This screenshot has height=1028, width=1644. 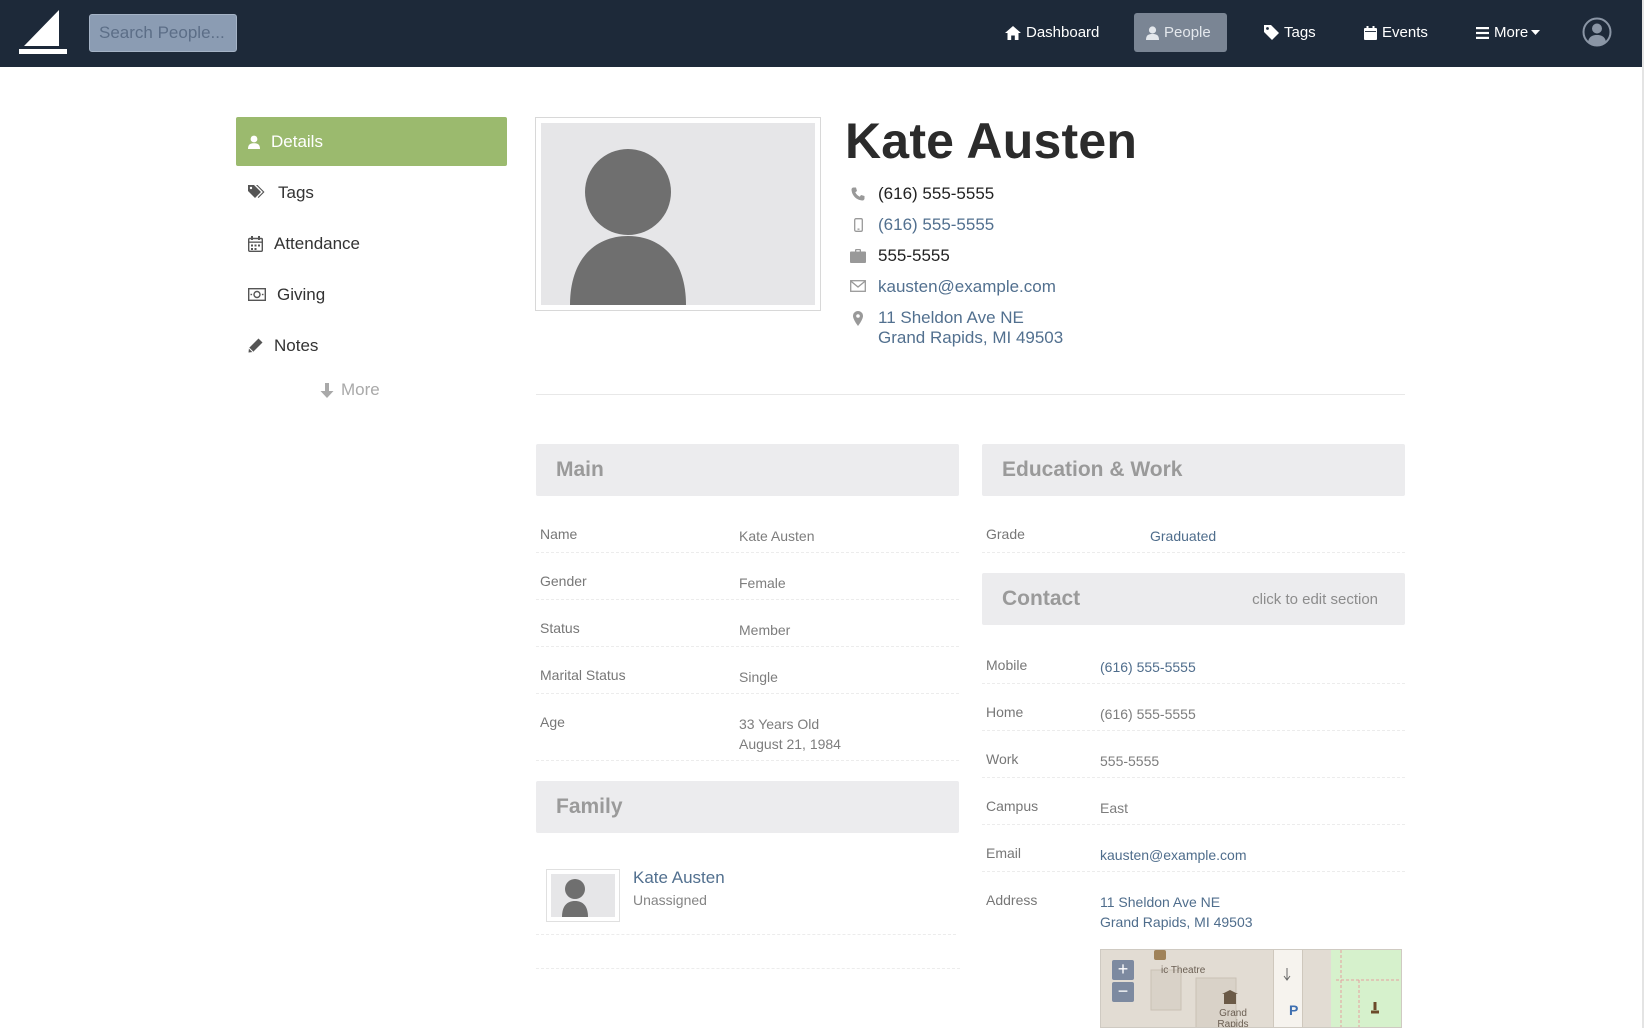 I want to click on family-member-photo, so click(x=583, y=895).